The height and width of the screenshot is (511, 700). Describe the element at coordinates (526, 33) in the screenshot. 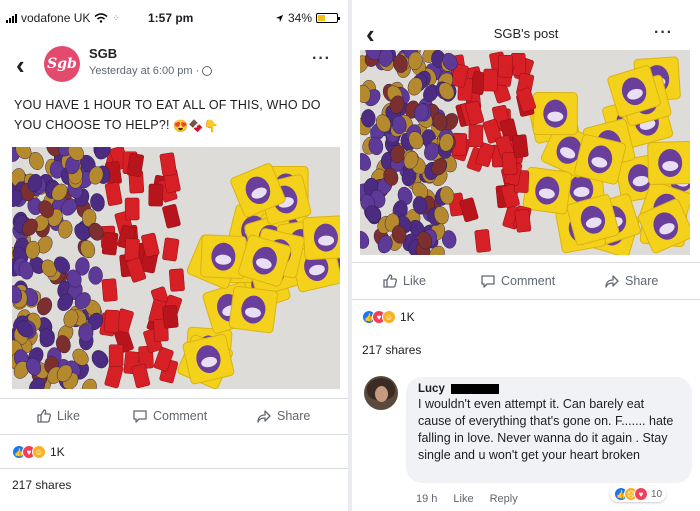

I see `header-title: SGB's post` at that location.